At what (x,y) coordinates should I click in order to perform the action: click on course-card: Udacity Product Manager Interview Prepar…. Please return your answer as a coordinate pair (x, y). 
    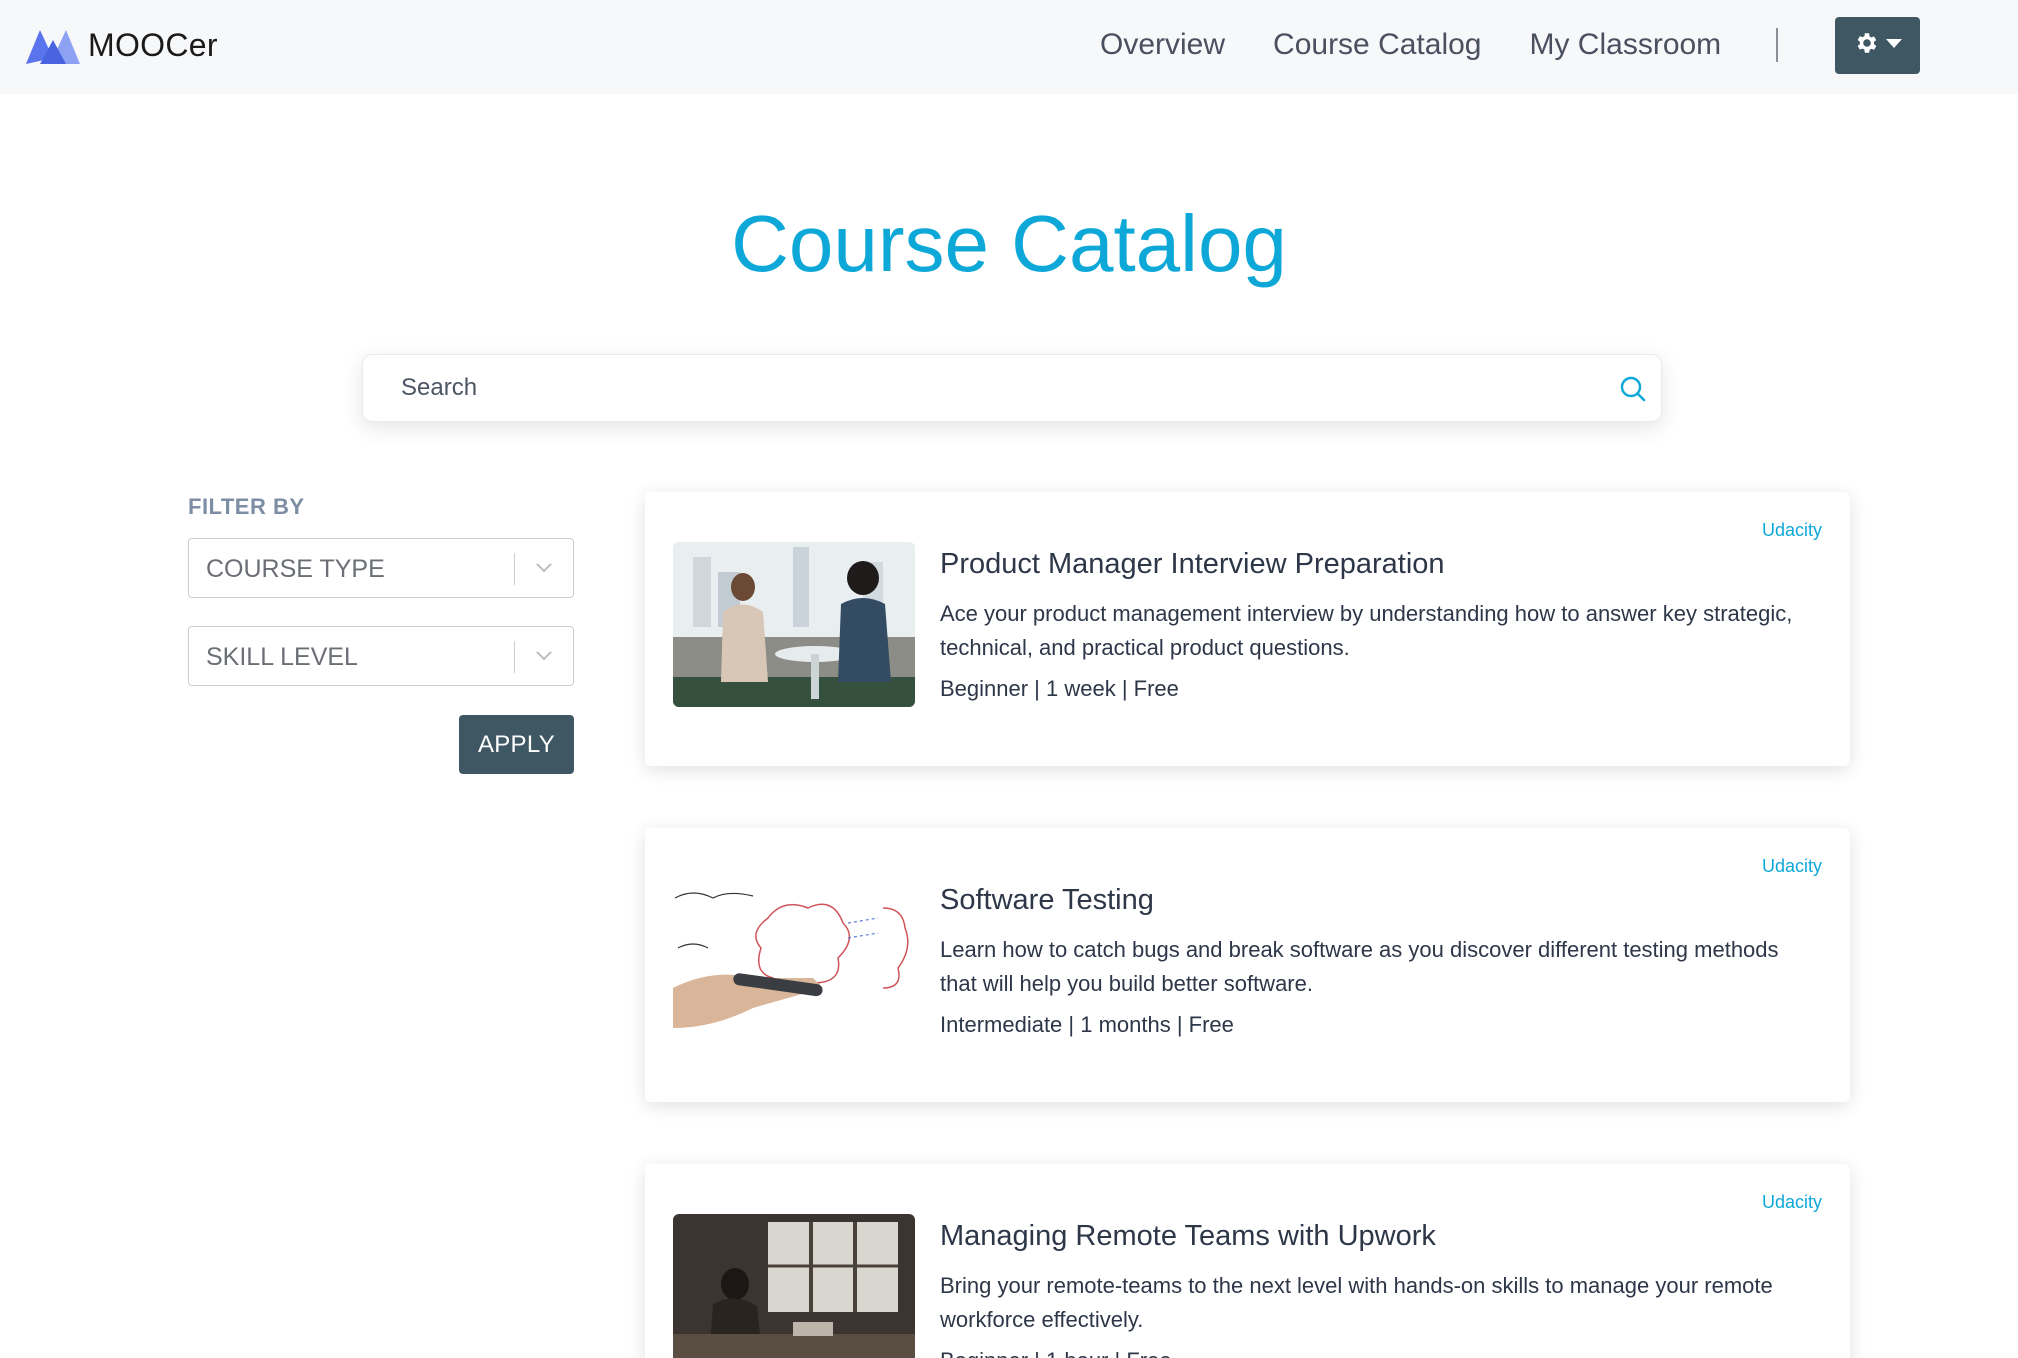
    Looking at the image, I should click on (1247, 629).